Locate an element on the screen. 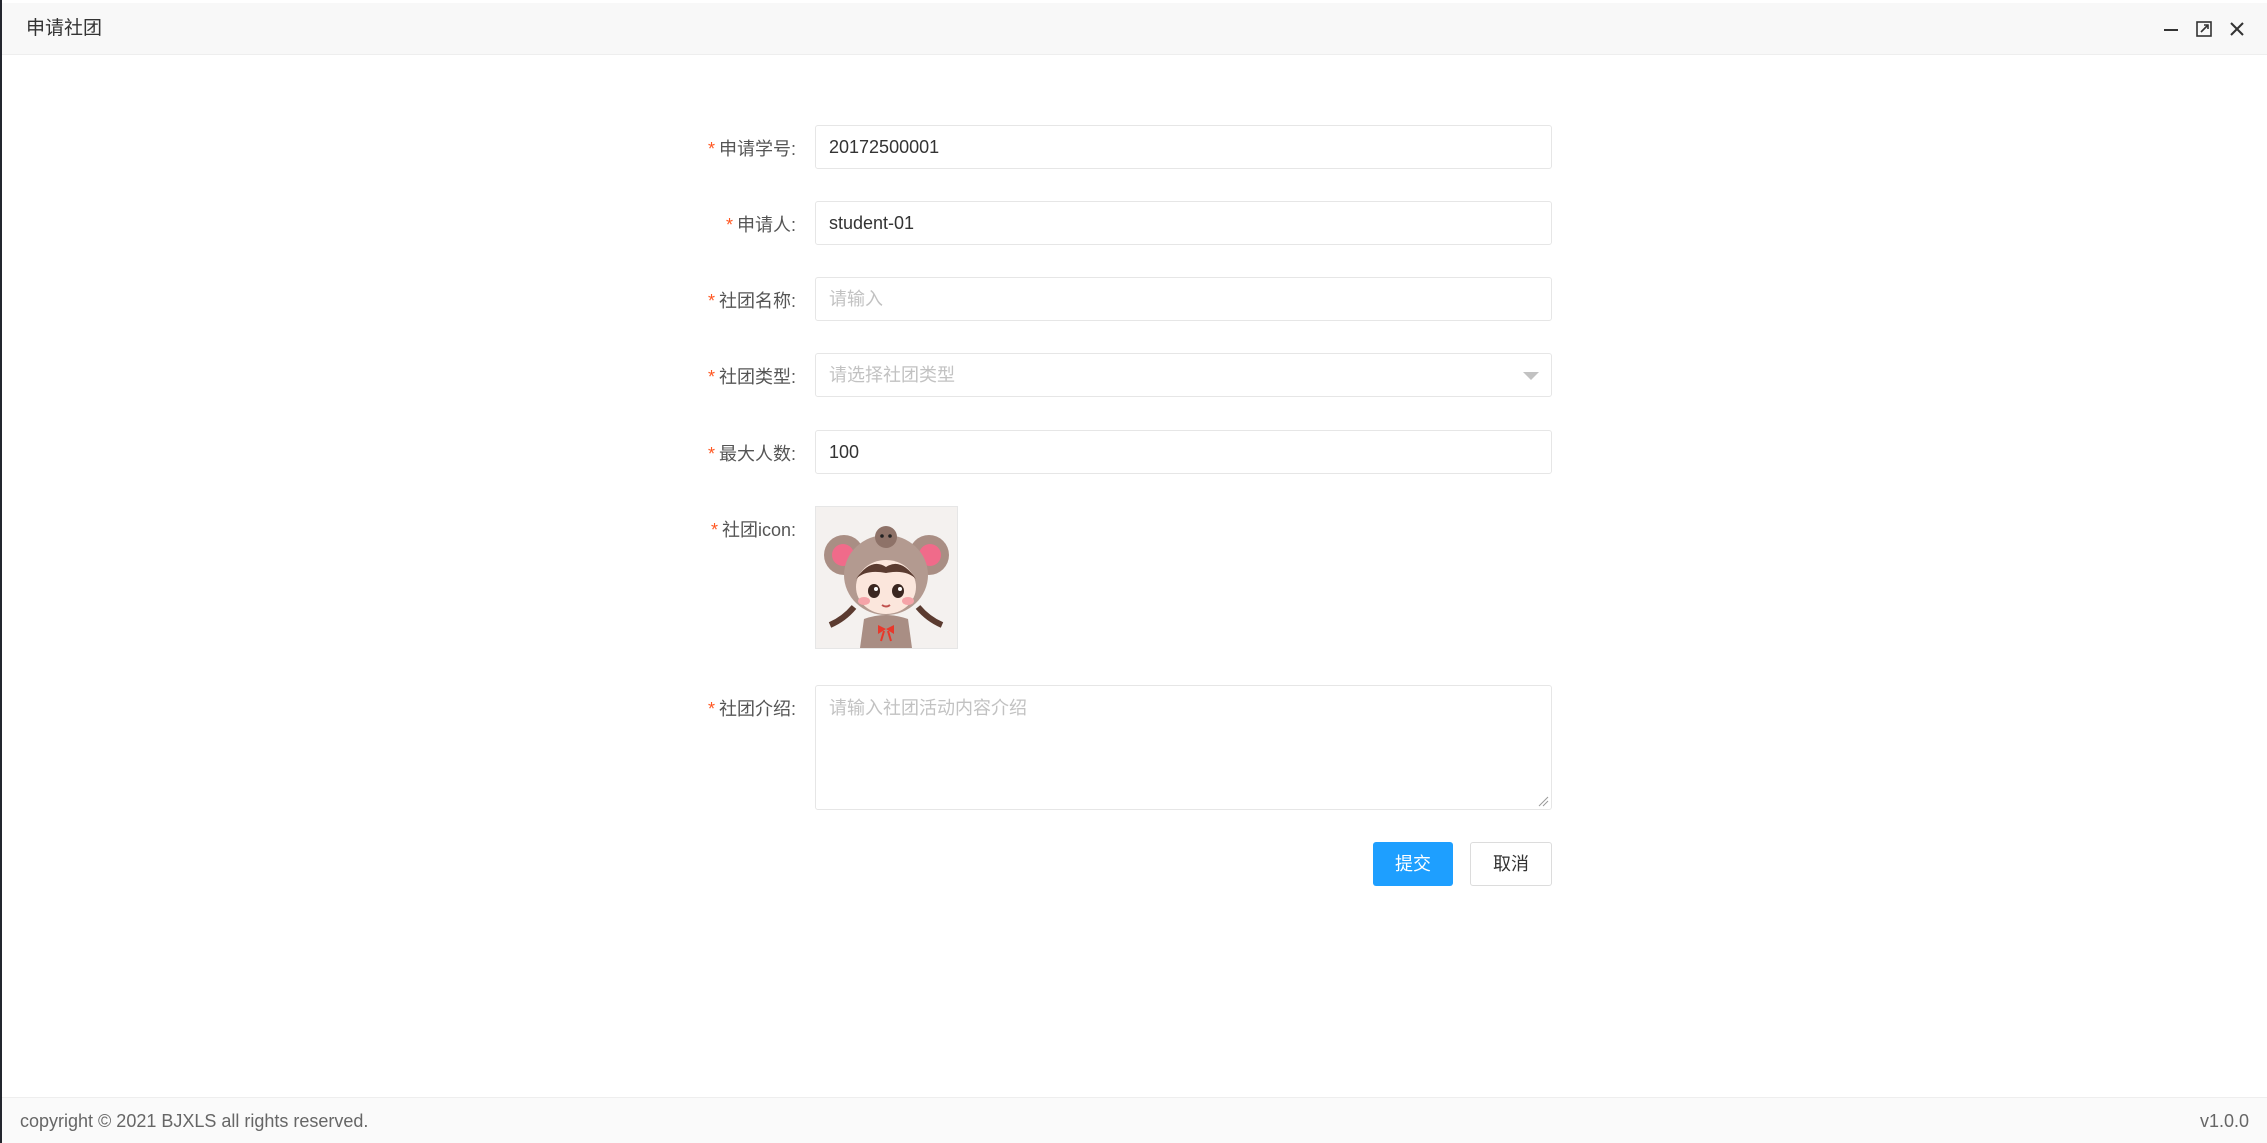 This screenshot has width=2267, height=1143. applicant-label: * 申请人: is located at coordinates (761, 224).